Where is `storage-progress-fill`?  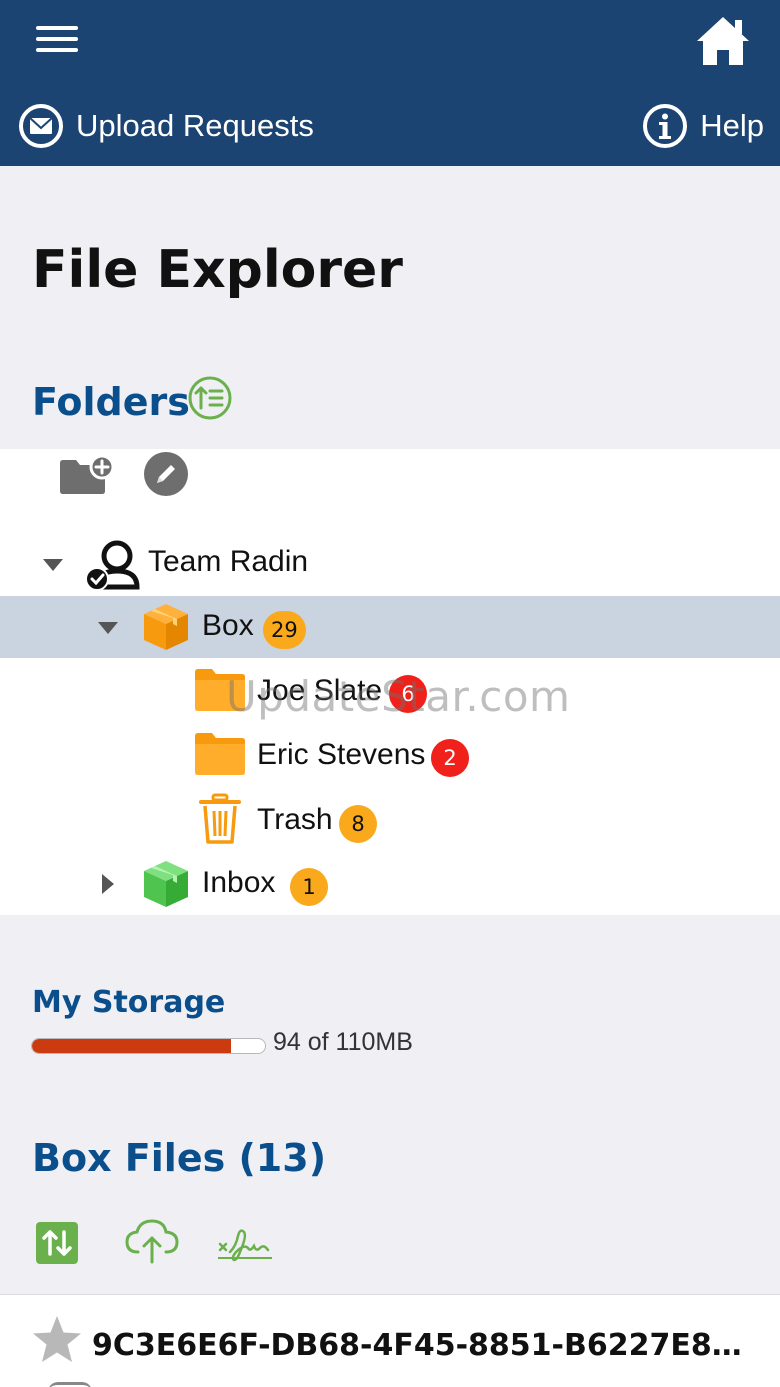
storage-progress-fill is located at coordinates (132, 1046).